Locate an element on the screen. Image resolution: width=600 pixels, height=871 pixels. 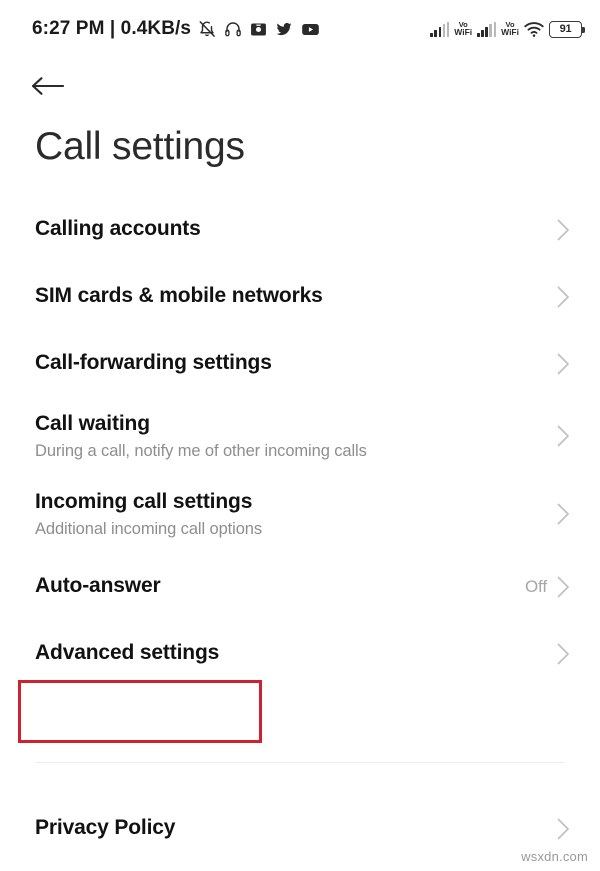
row-texts: Advanced settings is located at coordinates (127, 653).